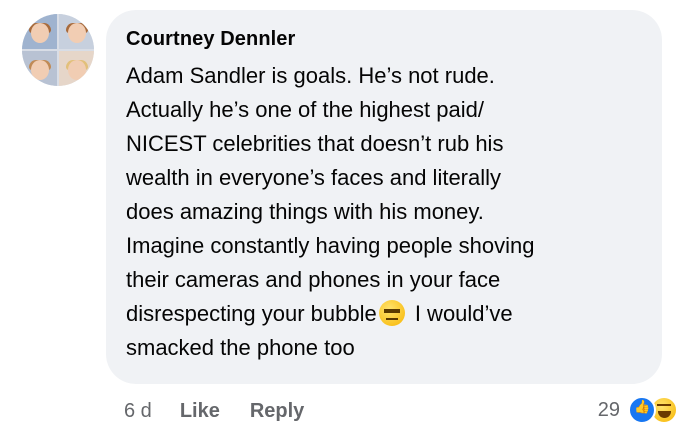  I want to click on comment-line: Adam Sandler is goals. He’s not rude., so click(310, 75).